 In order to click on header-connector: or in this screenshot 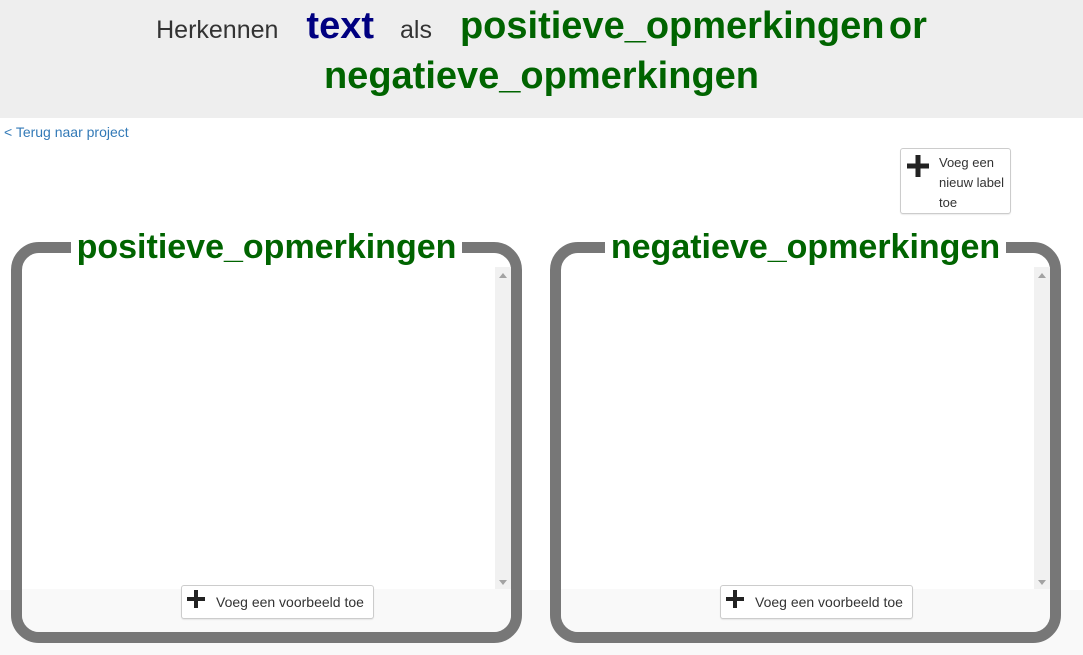, I will do `click(907, 26)`.